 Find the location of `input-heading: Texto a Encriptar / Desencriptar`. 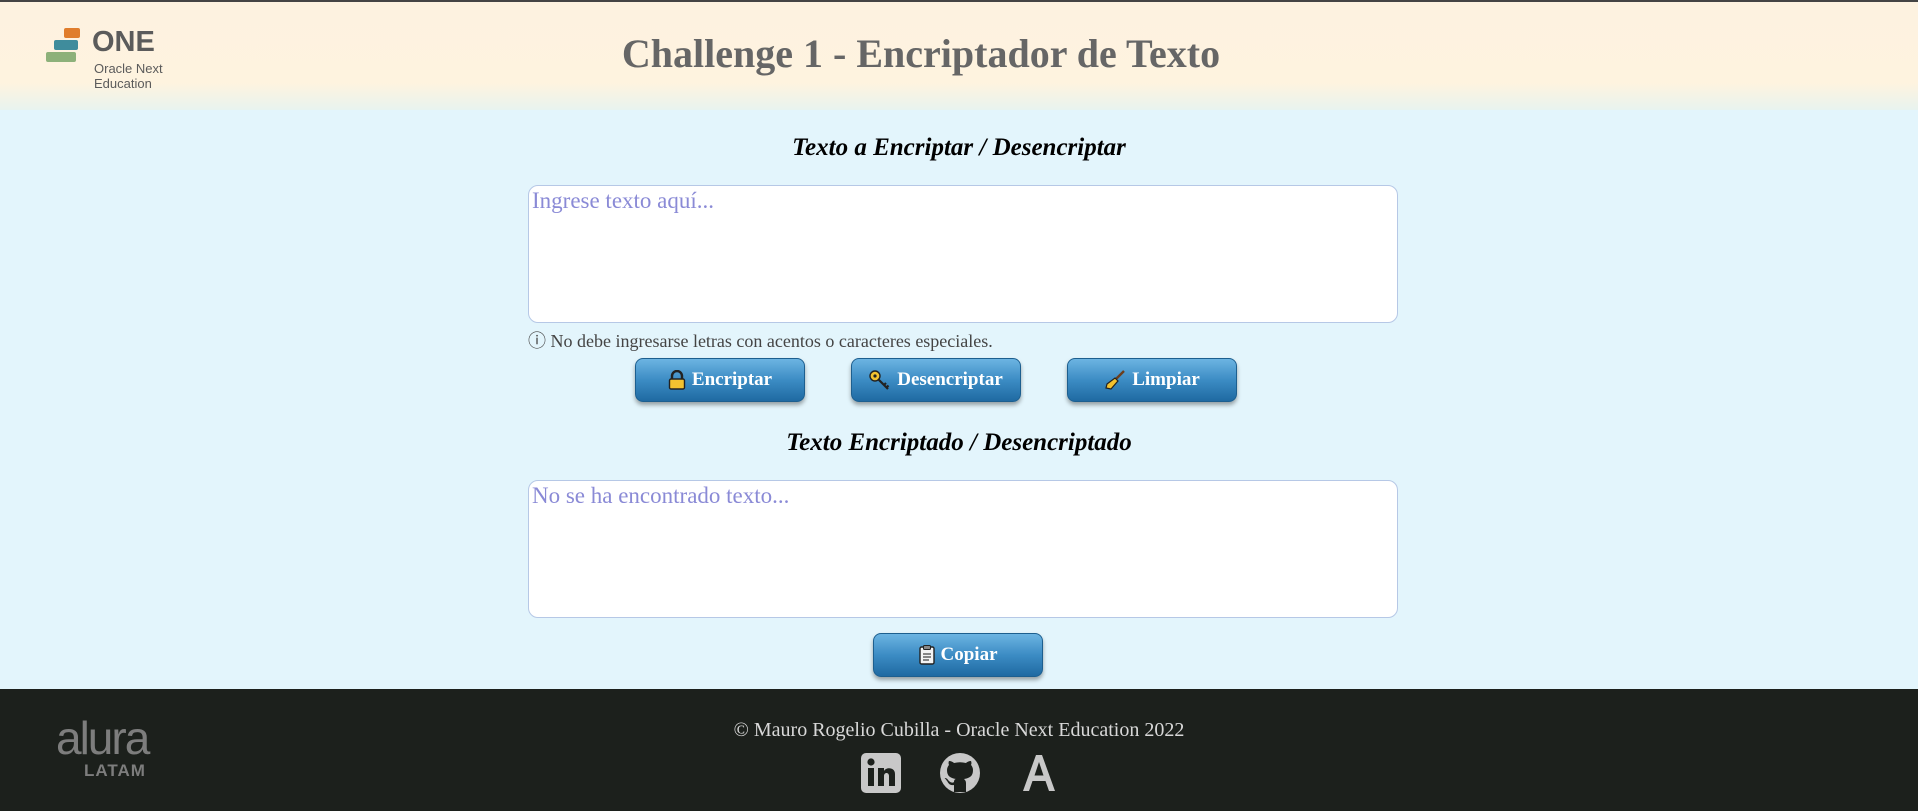

input-heading: Texto a Encriptar / Desencriptar is located at coordinates (959, 147).